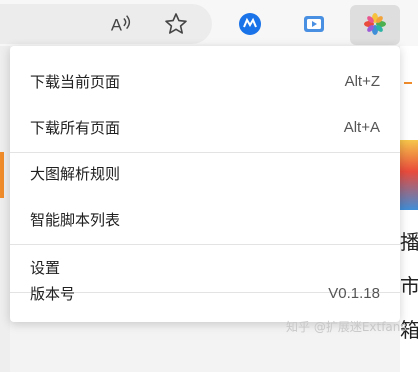 The height and width of the screenshot is (372, 418). What do you see at coordinates (354, 293) in the screenshot?
I see `version-number: V0.1.18` at bounding box center [354, 293].